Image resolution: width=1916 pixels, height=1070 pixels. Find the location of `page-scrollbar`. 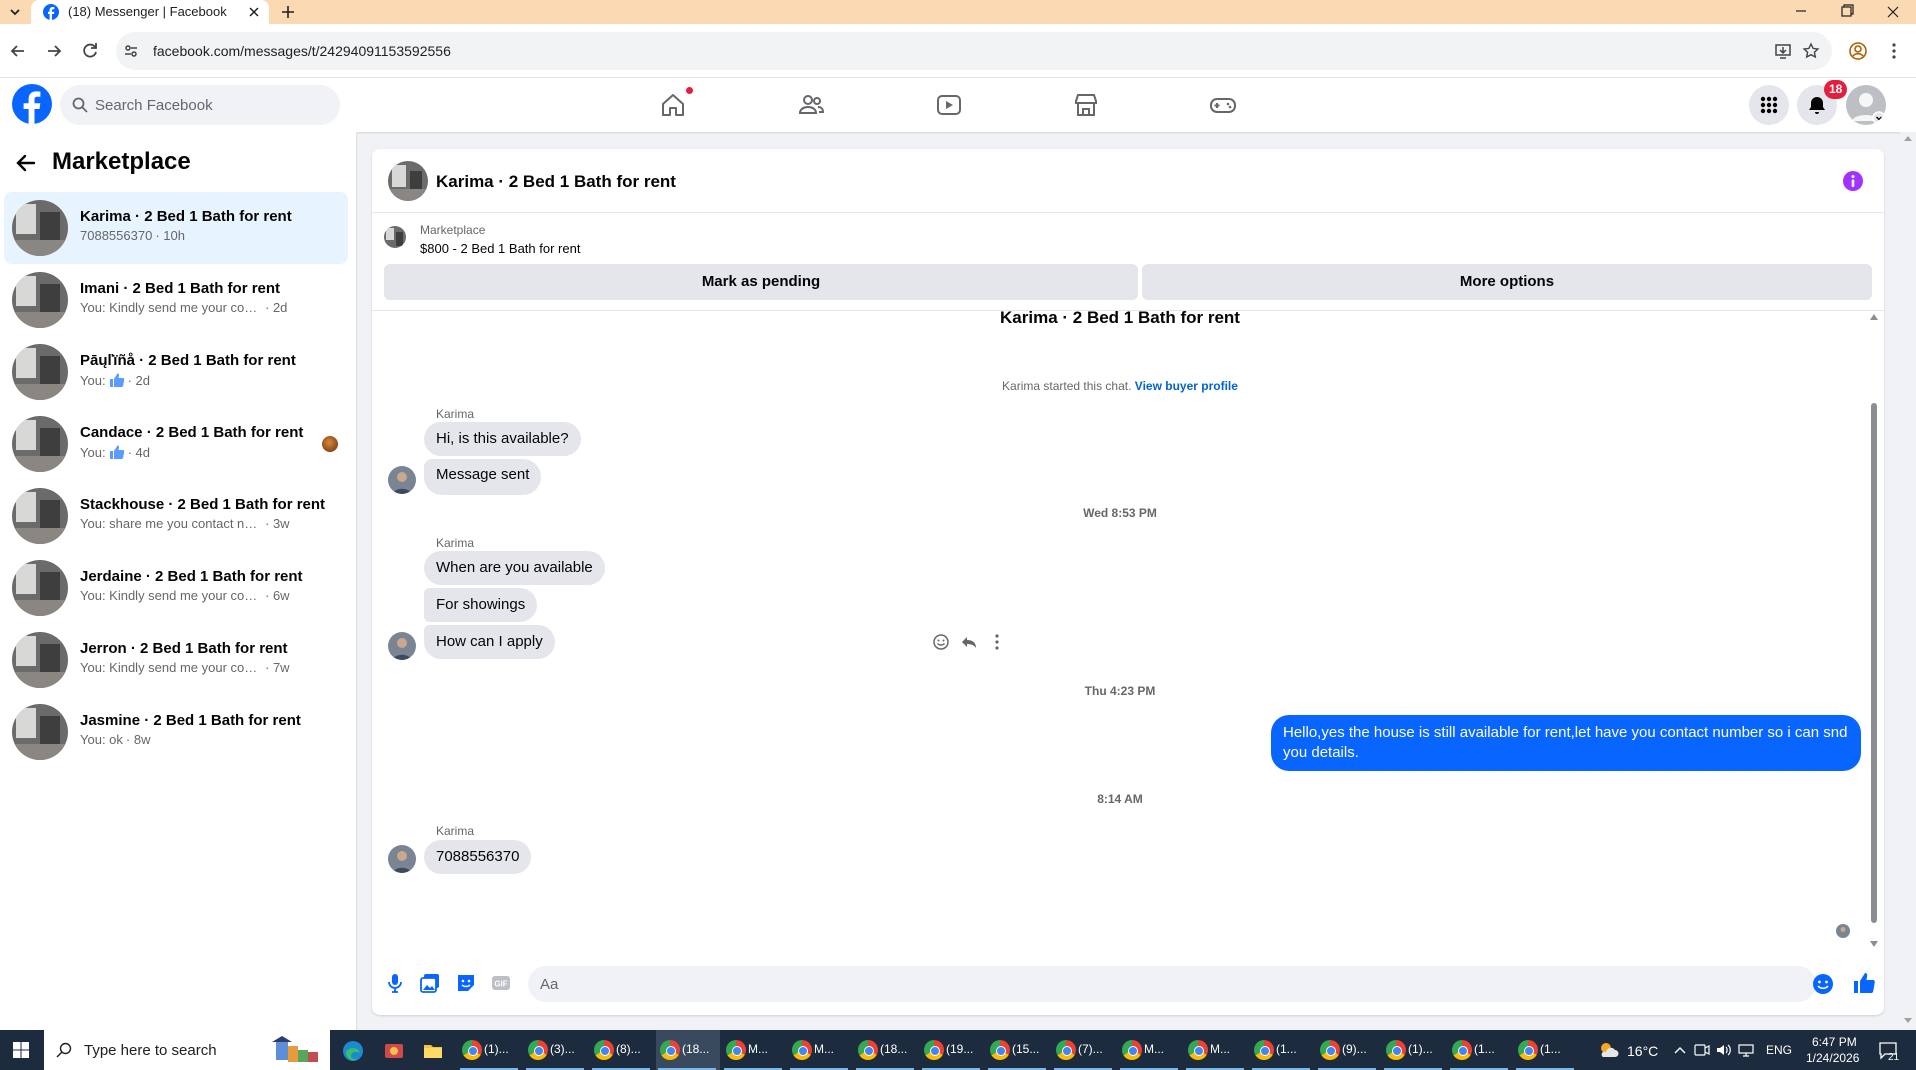

page-scrollbar is located at coordinates (1908, 581).